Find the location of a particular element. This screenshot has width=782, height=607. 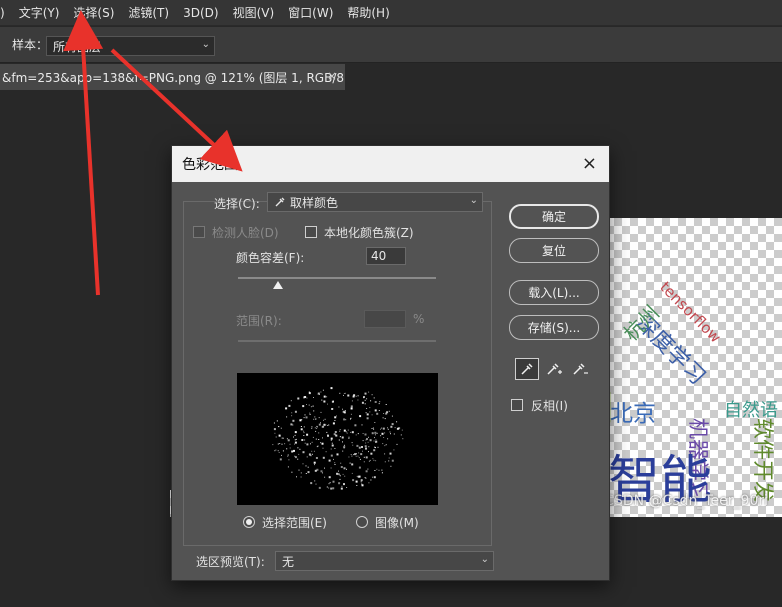

eyedropper-minus-icon is located at coordinates (580, 369).